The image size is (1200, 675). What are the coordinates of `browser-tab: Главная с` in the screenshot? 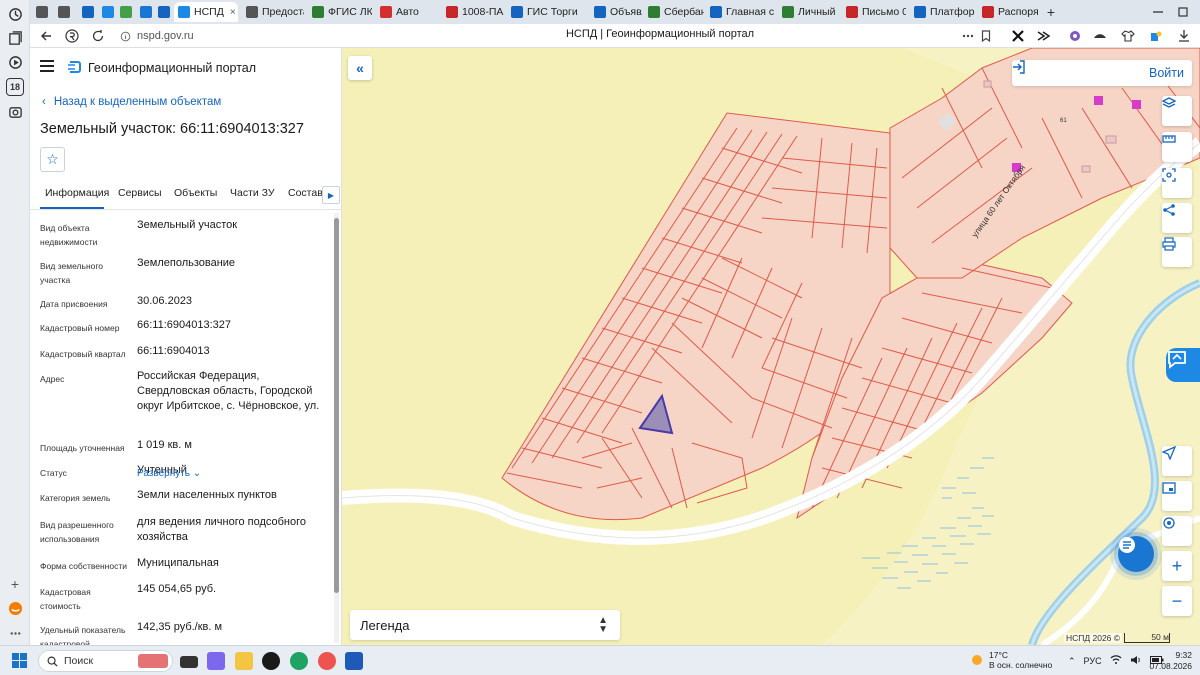 It's located at (741, 12).